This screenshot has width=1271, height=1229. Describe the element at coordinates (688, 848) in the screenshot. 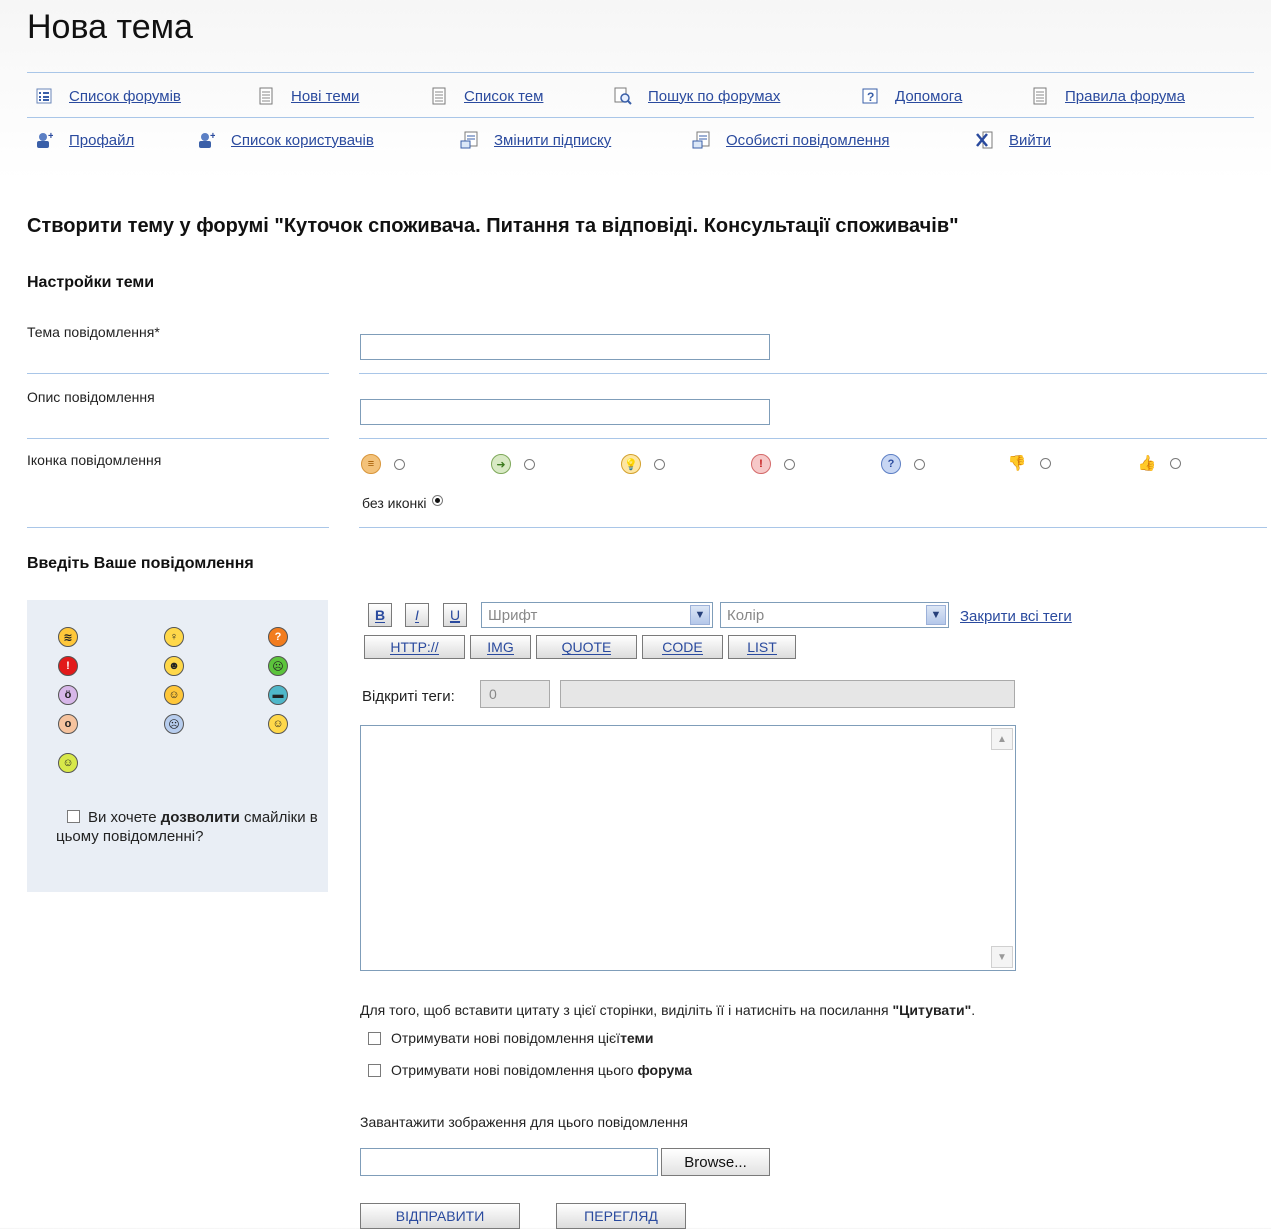

I see `message-textarea: ▲ ▼` at that location.